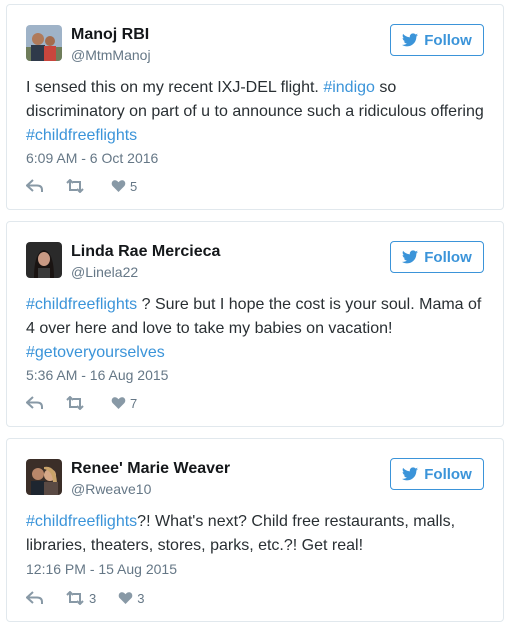 The height and width of the screenshot is (630, 512). I want to click on timestamp: 6:09 AM - 6 Oct 2016, so click(92, 158).